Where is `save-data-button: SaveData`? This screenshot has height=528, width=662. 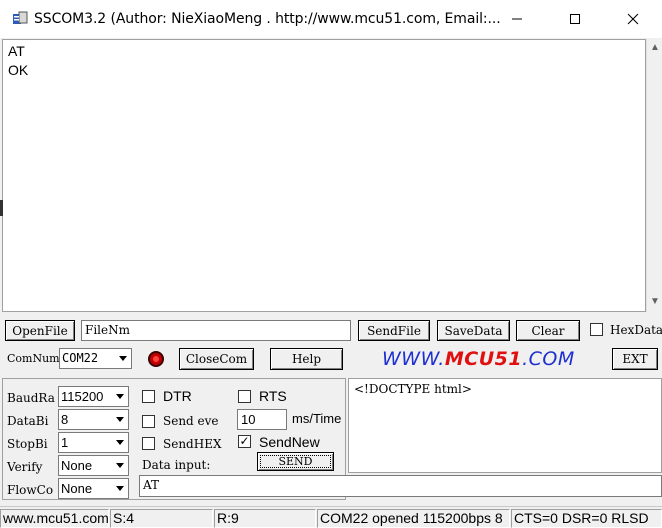
save-data-button: SaveData is located at coordinates (473, 330).